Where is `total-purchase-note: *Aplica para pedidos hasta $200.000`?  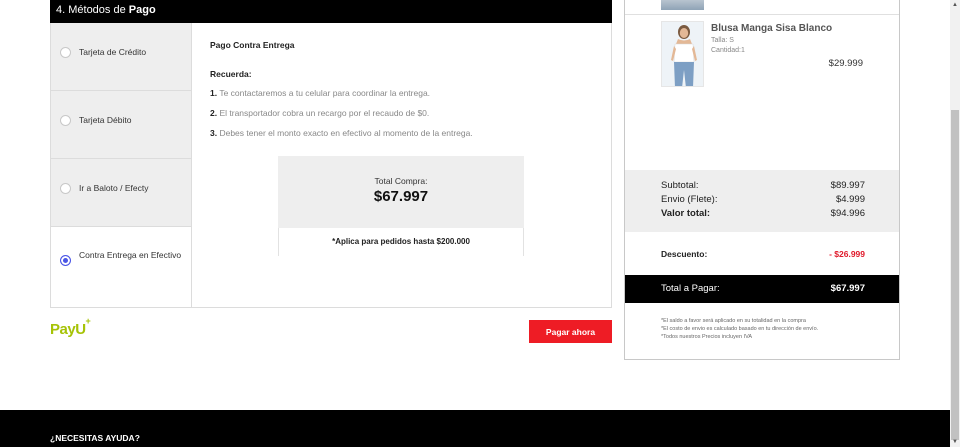 total-purchase-note: *Aplica para pedidos hasta $200.000 is located at coordinates (401, 241).